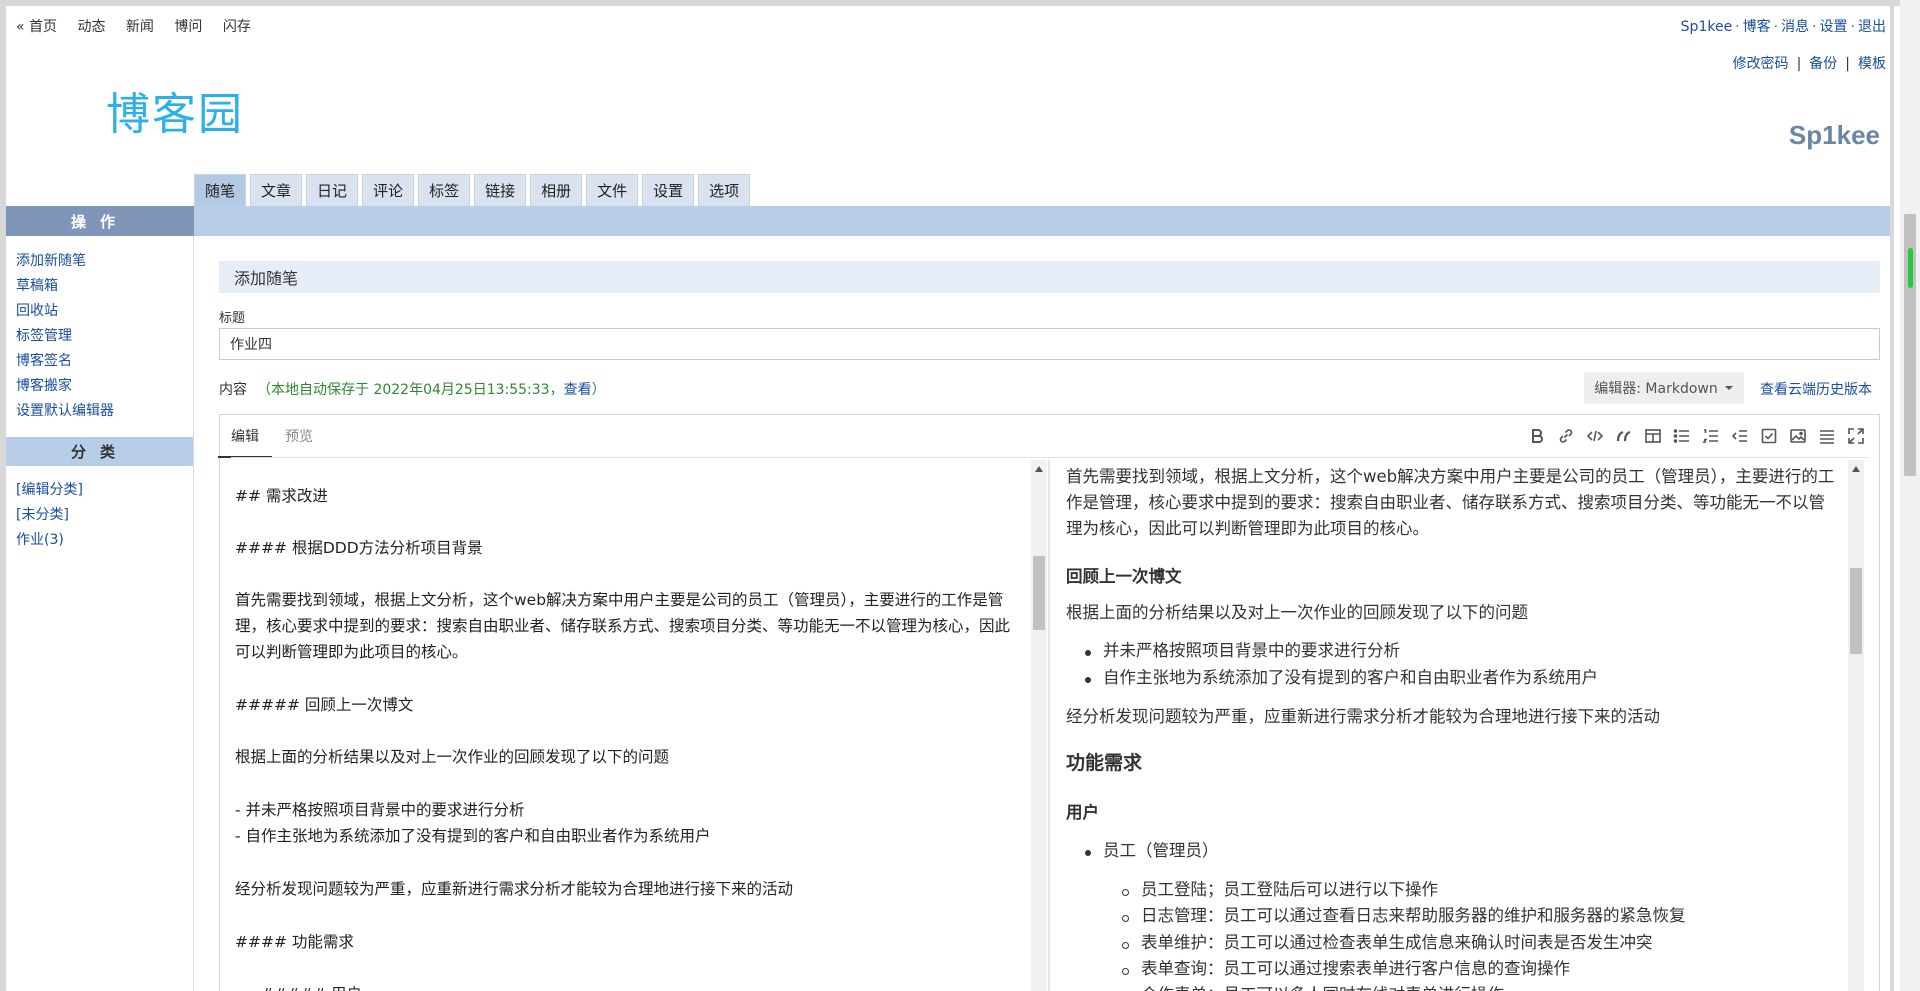 This screenshot has width=1920, height=991. I want to click on pane-divider, so click(1049, 725).